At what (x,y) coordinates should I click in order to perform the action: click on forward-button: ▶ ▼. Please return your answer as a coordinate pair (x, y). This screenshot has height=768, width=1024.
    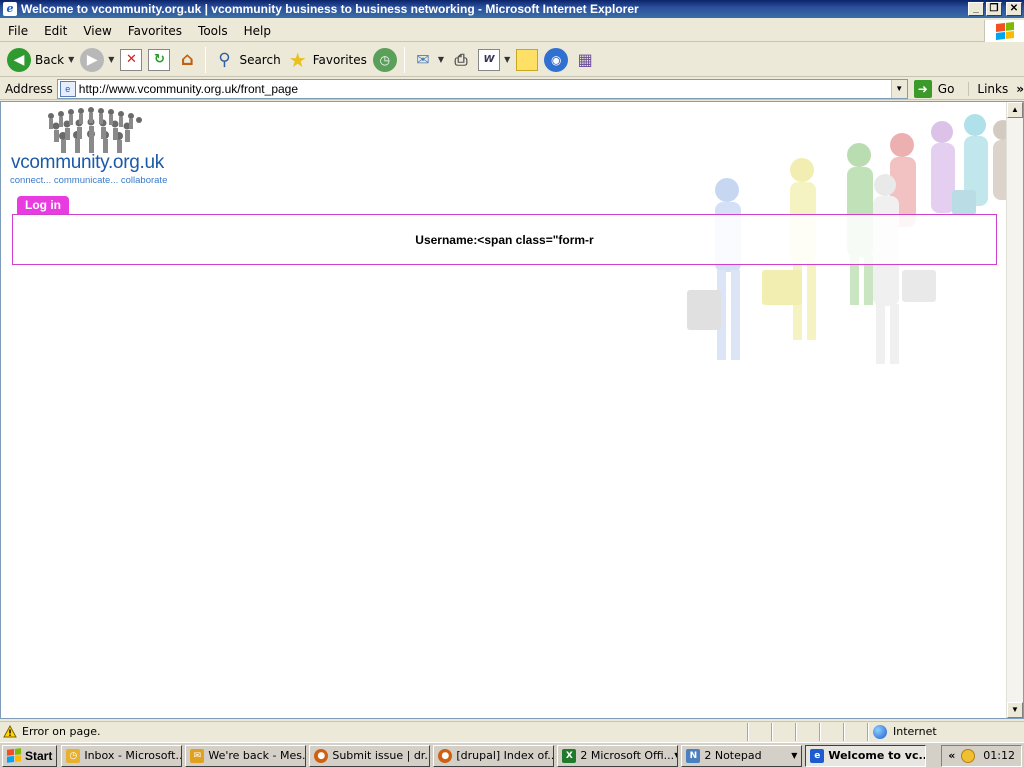
    Looking at the image, I should click on (97, 60).